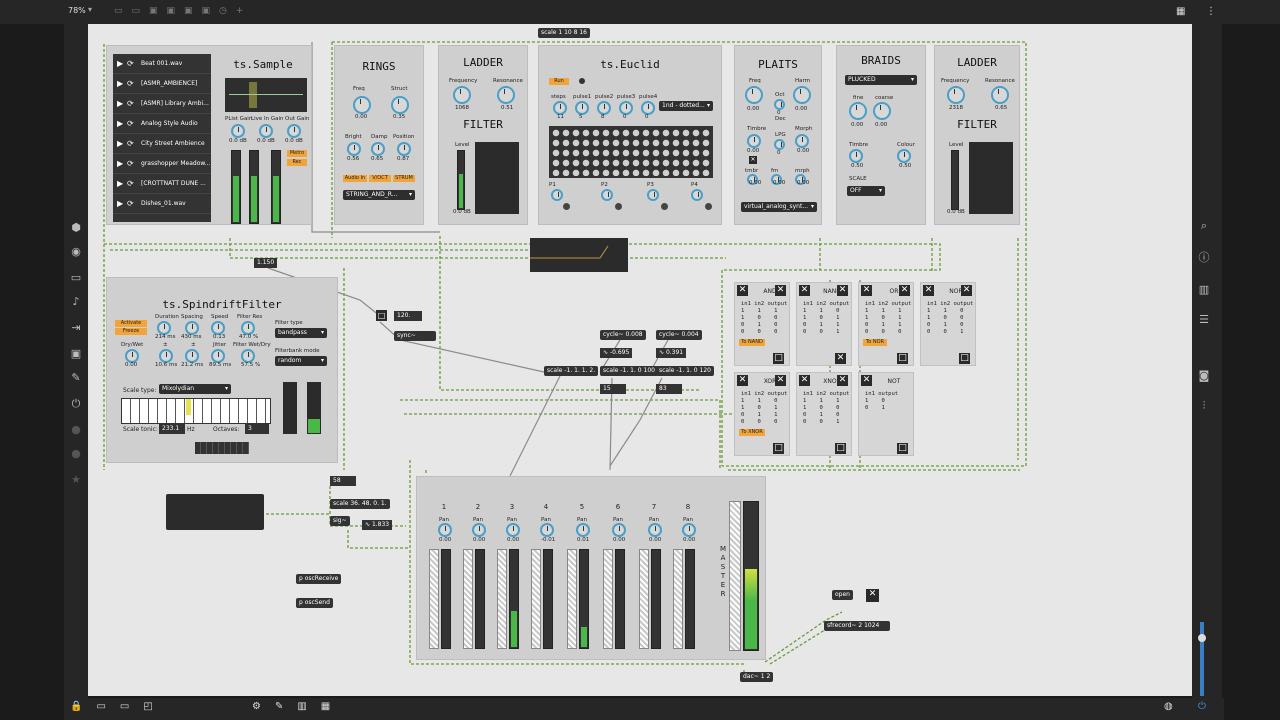 Image resolution: width=1280 pixels, height=720 pixels. I want to click on scale-type-menu: Mixolydian, so click(195, 389).